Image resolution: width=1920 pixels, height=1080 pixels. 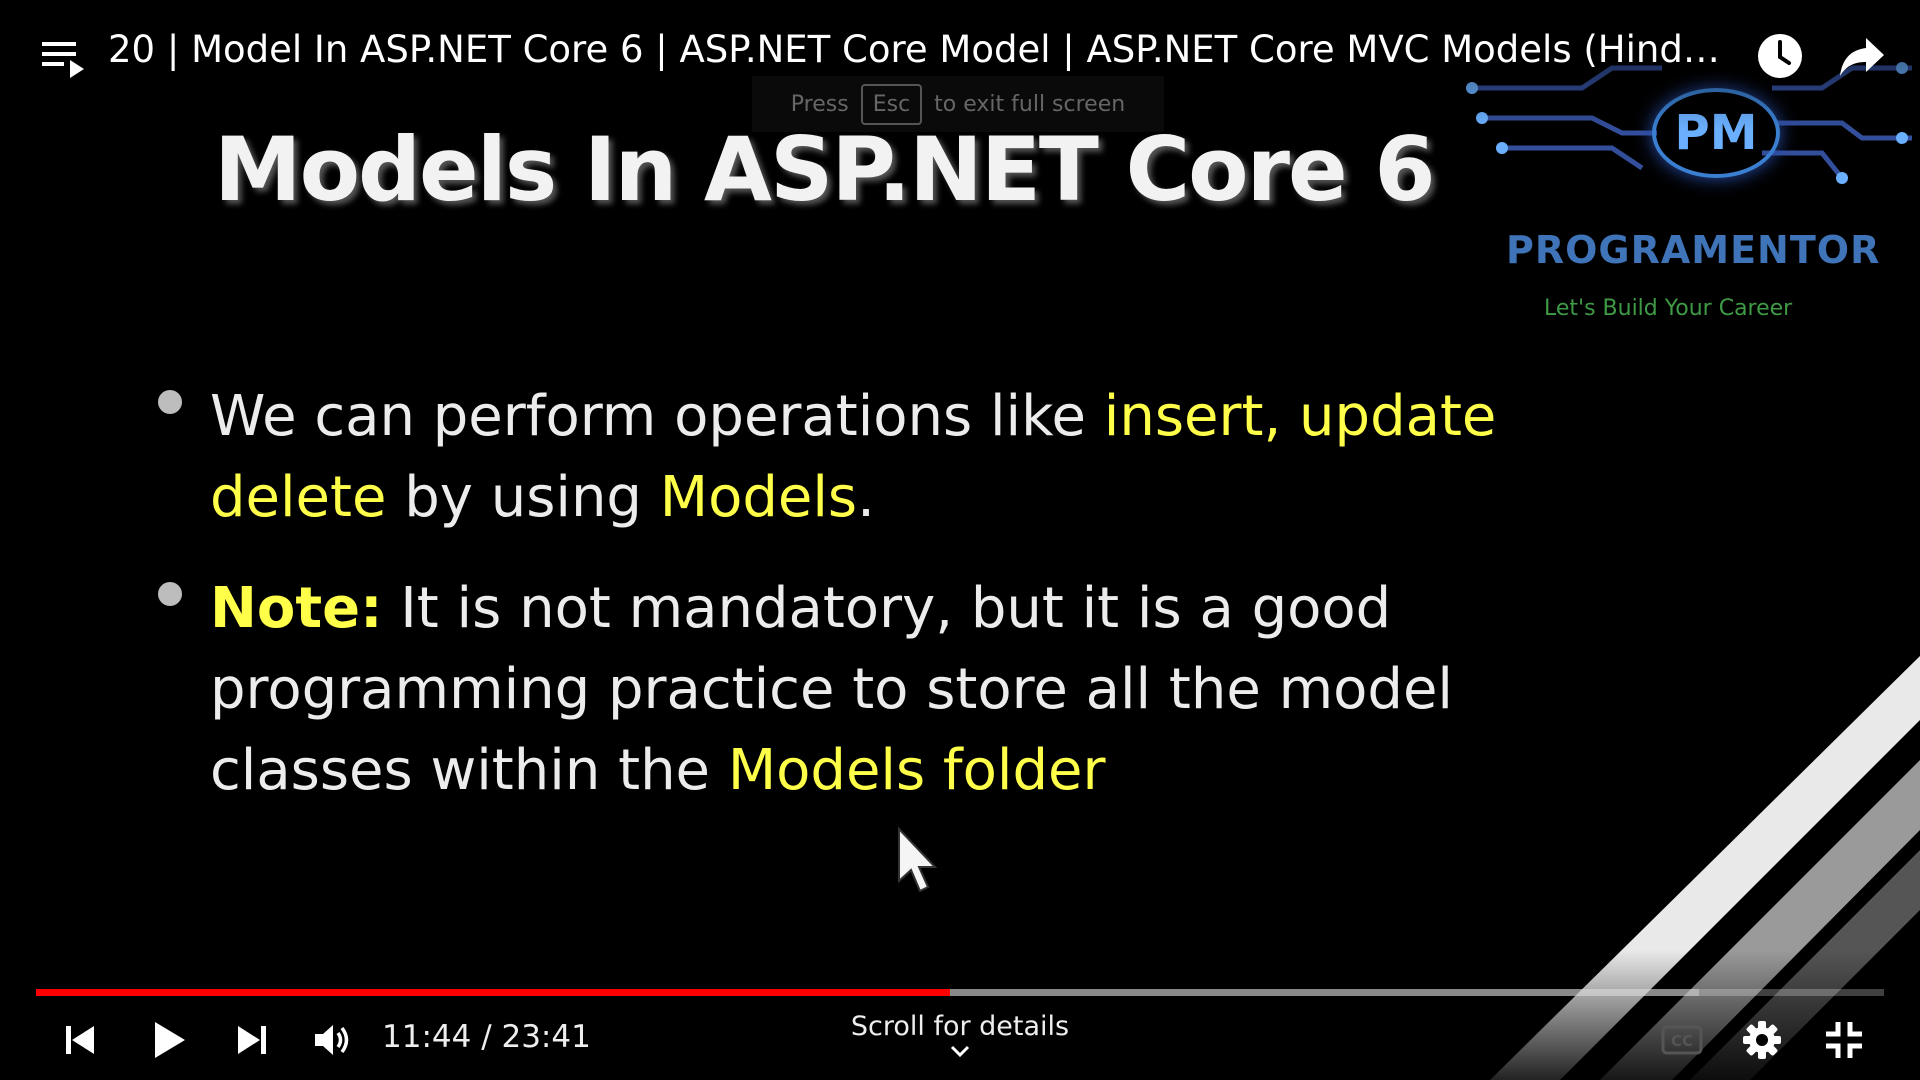 What do you see at coordinates (825, 169) in the screenshot?
I see `slide-title: Models In ASP.NET Core 6` at bounding box center [825, 169].